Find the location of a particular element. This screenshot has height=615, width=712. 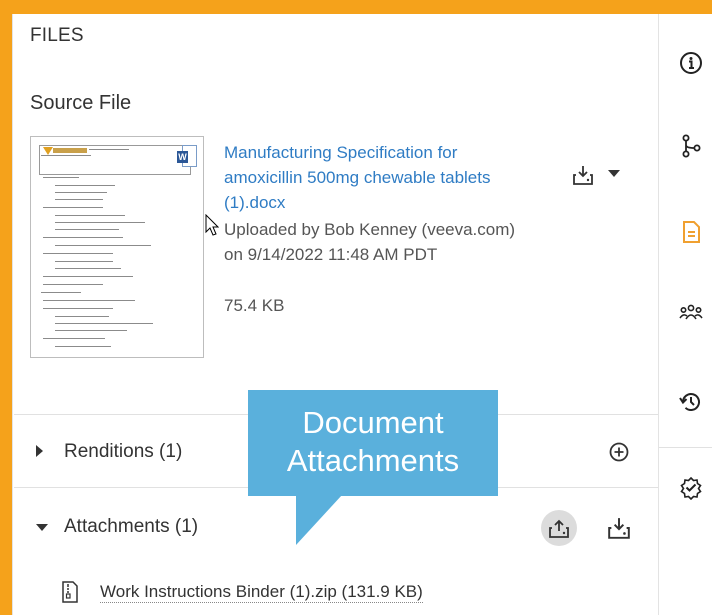

sharing-icon is located at coordinates (691, 314).